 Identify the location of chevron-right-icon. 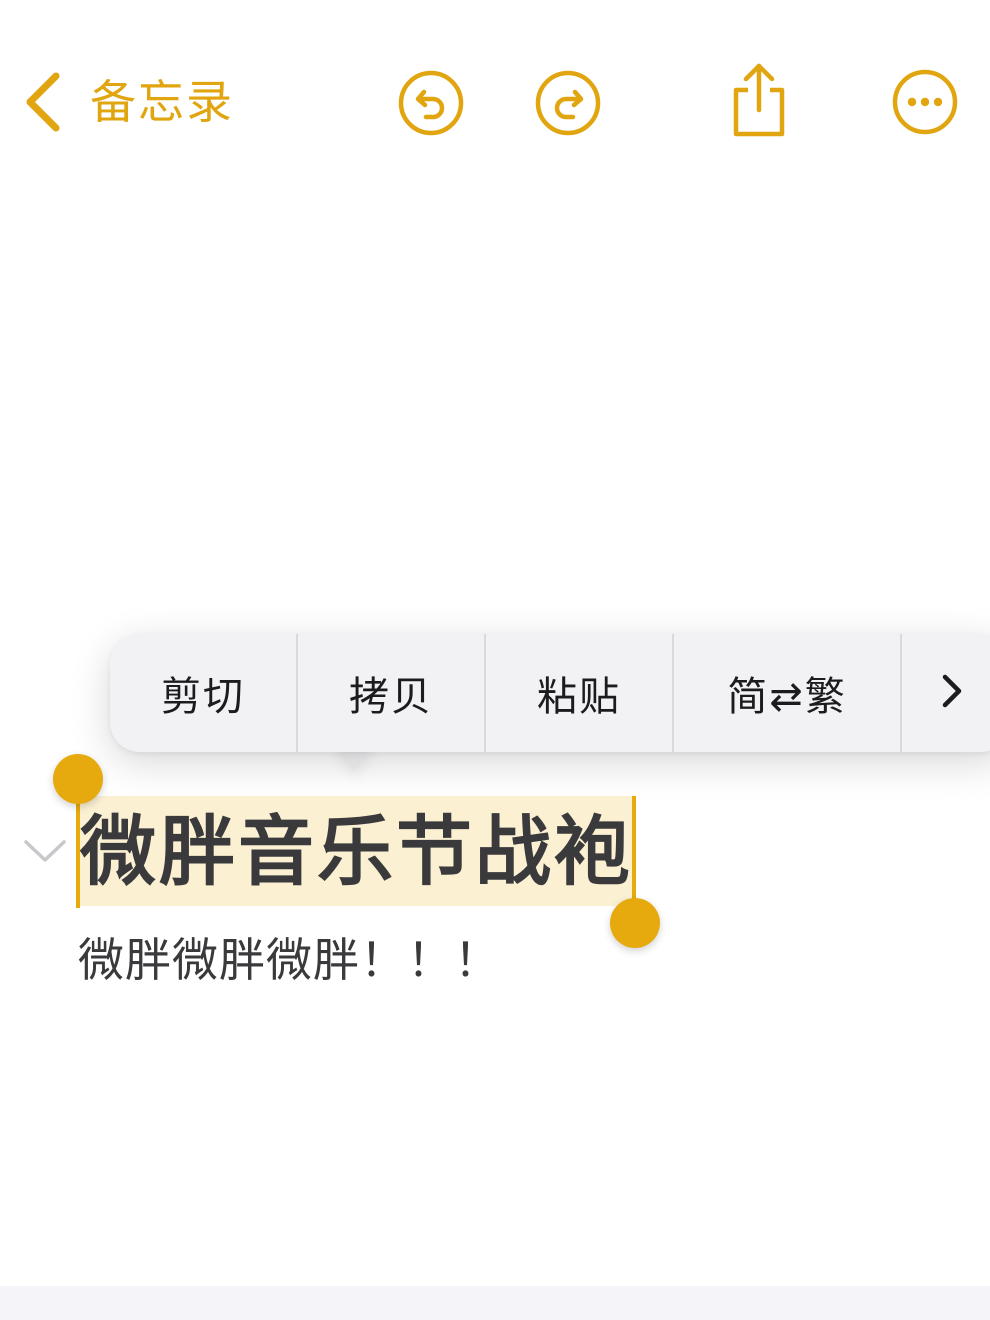
(952, 693).